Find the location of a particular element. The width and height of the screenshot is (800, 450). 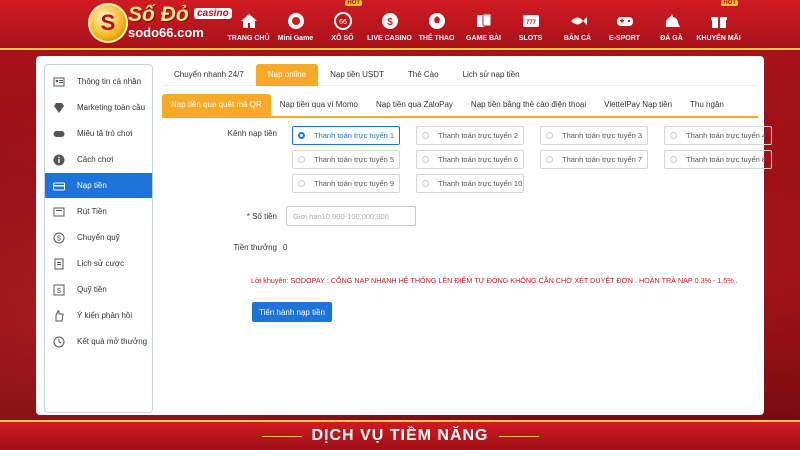

sidebar-item-0: Thông tin cá nhân is located at coordinates (98, 82).